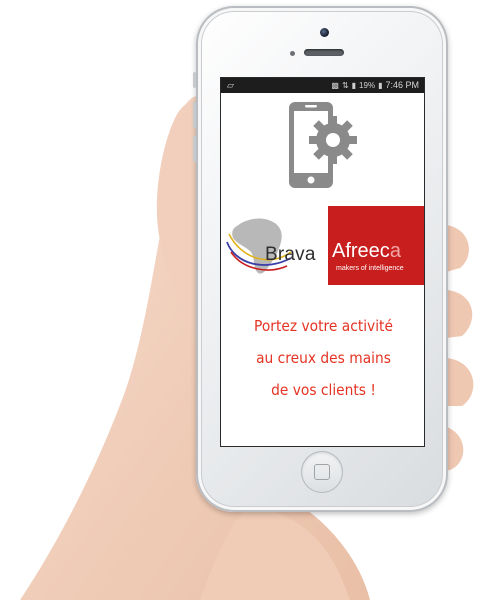  Describe the element at coordinates (324, 52) in the screenshot. I see `earpiece-speaker` at that location.